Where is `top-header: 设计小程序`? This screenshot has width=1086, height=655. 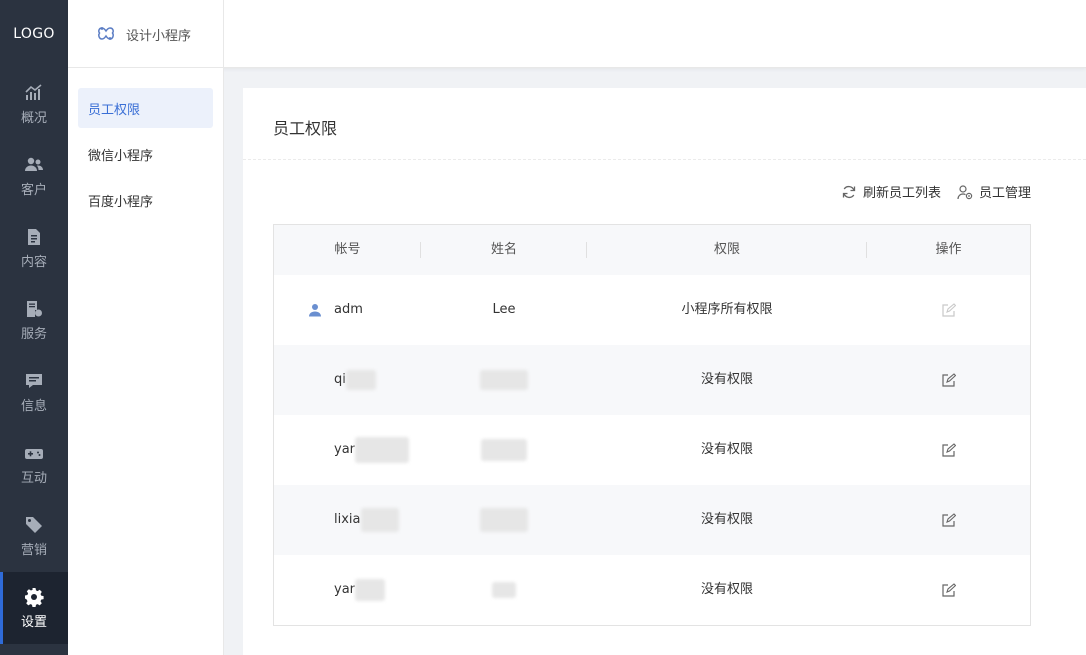 top-header: 设计小程序 is located at coordinates (577, 34).